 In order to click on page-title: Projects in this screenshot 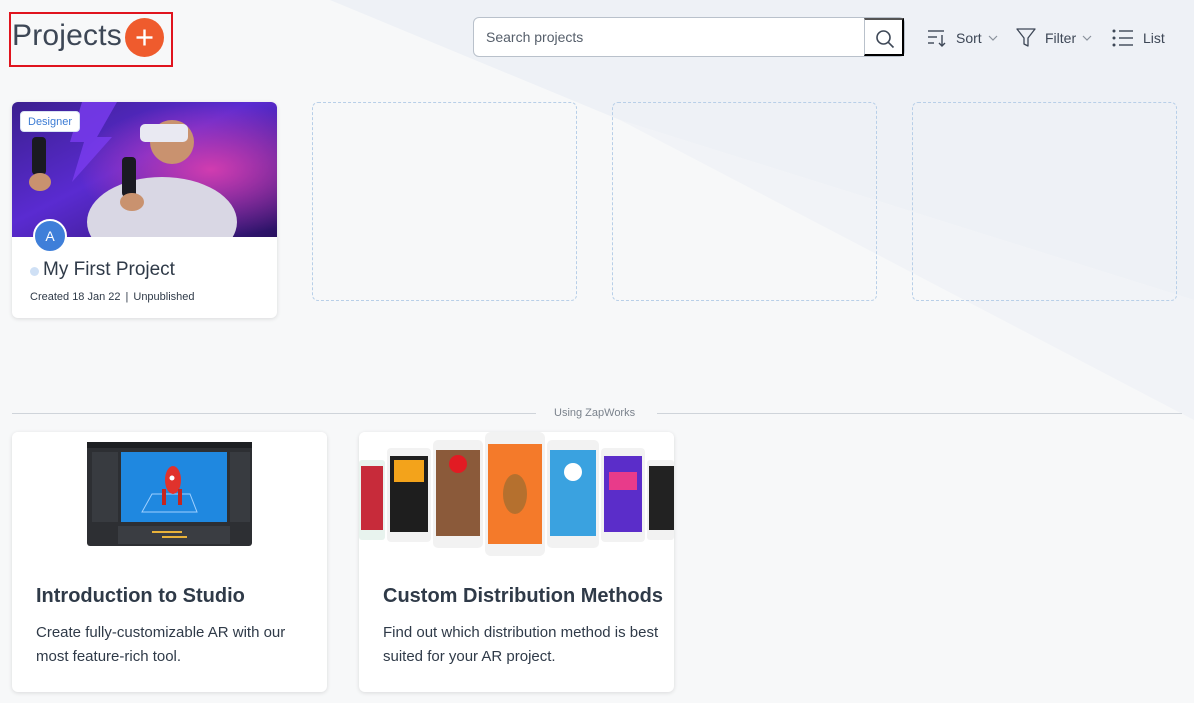, I will do `click(67, 35)`.